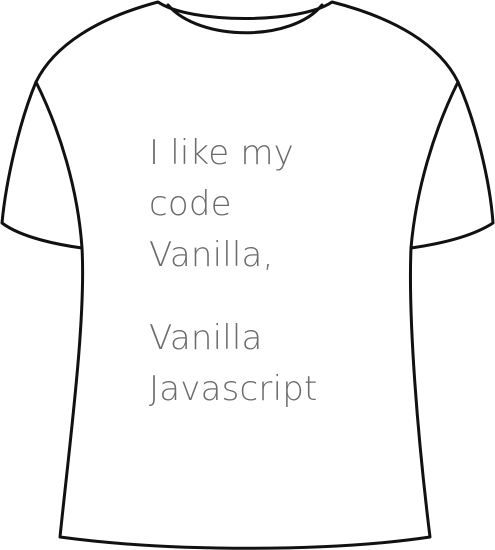  I want to click on slogan-line-5: Javascript, so click(233, 389).